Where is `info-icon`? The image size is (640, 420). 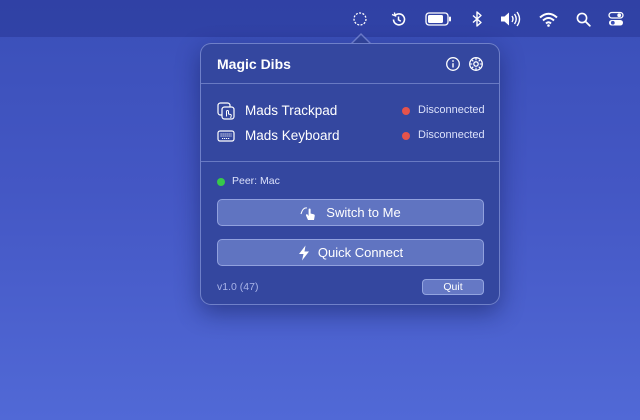 info-icon is located at coordinates (453, 64).